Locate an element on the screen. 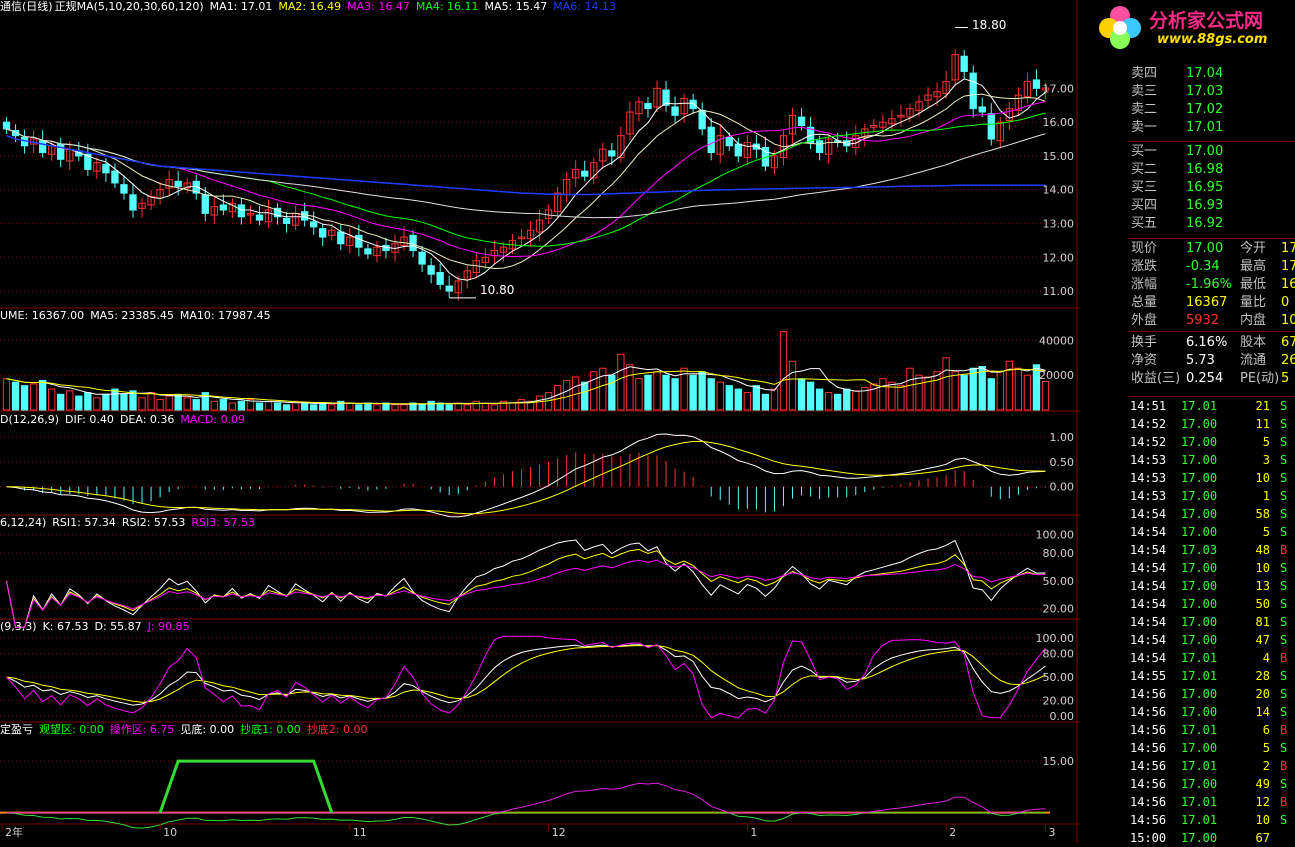  k-value: K: 67.53 is located at coordinates (65, 626).